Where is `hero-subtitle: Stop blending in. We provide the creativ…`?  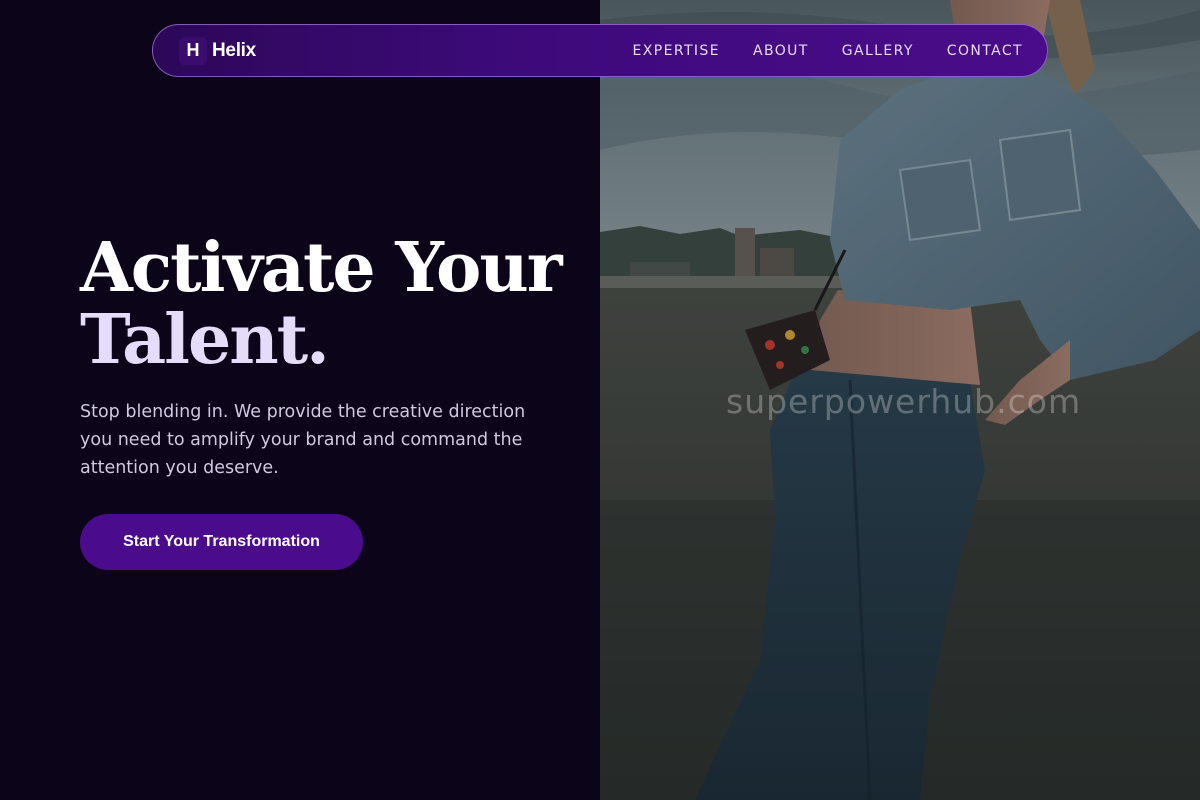
hero-subtitle: Stop blending in. We provide the creativ… is located at coordinates (303, 440).